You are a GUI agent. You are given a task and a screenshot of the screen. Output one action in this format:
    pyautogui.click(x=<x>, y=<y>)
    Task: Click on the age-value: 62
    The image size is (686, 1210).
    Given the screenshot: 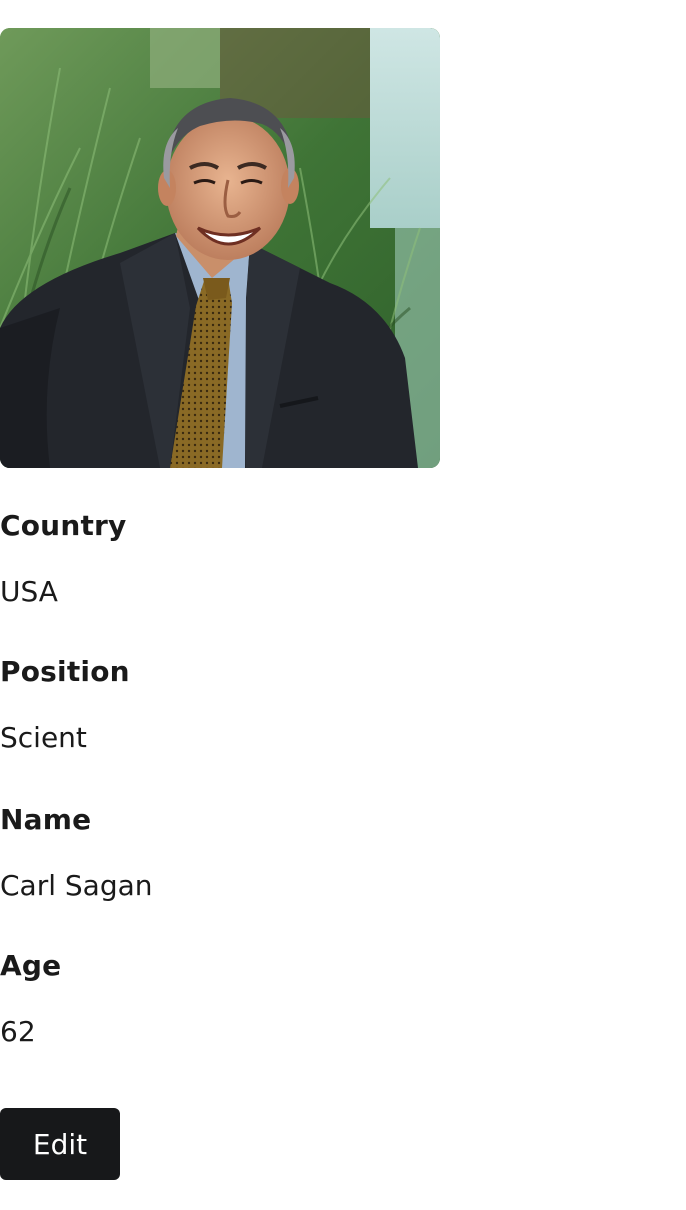 What is the action you would take?
    pyautogui.click(x=18, y=1031)
    